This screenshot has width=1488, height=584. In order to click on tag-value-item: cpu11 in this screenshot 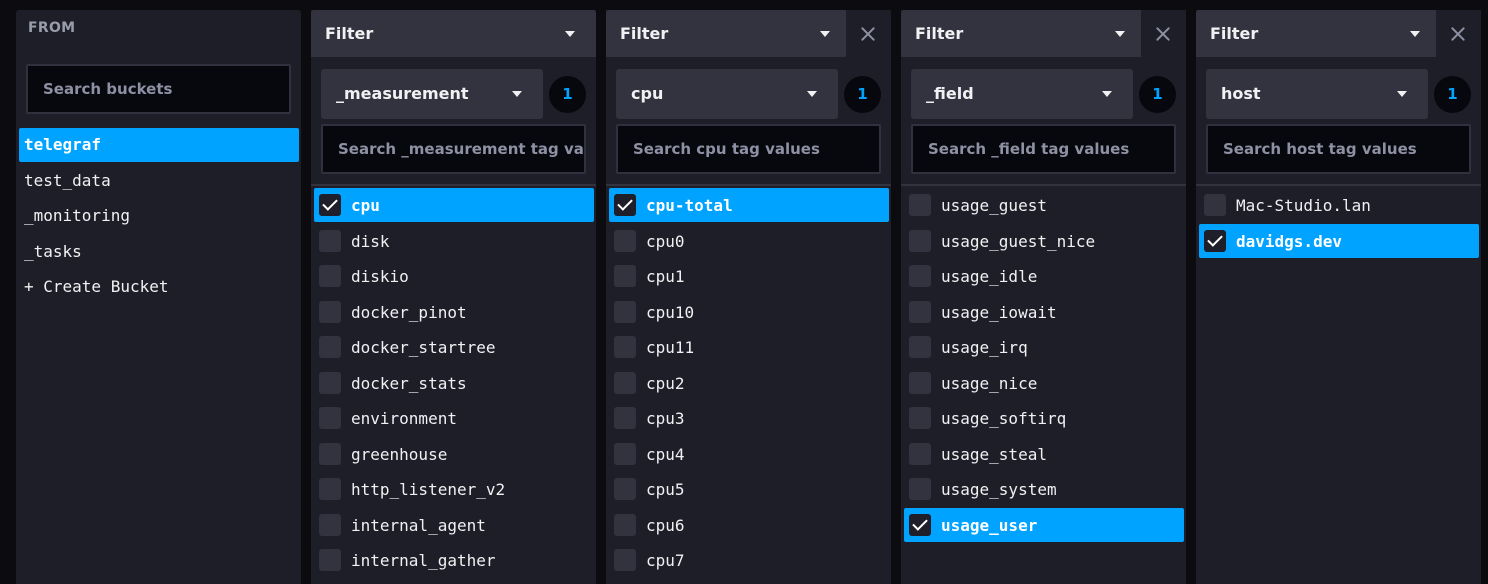, I will do `click(749, 347)`.